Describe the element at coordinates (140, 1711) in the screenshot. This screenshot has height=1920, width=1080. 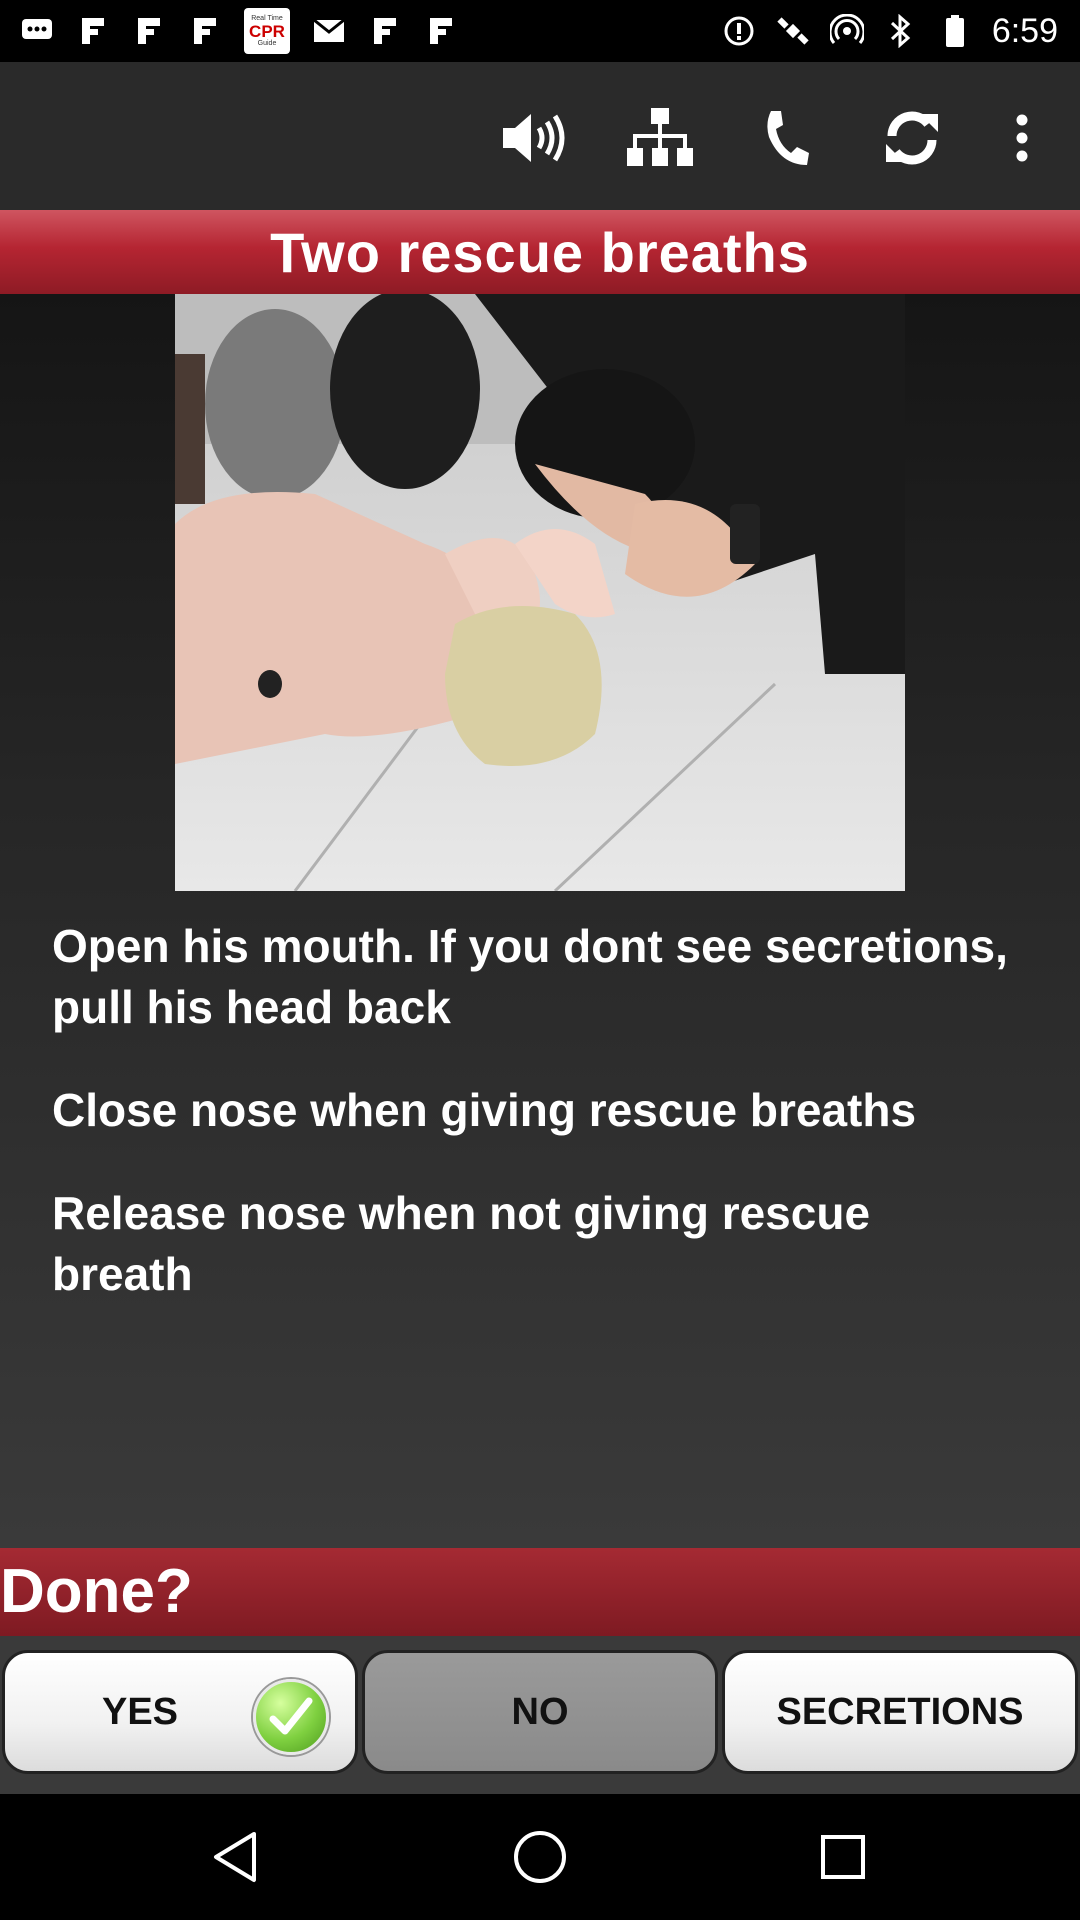
I see `yes-label: YES` at that location.